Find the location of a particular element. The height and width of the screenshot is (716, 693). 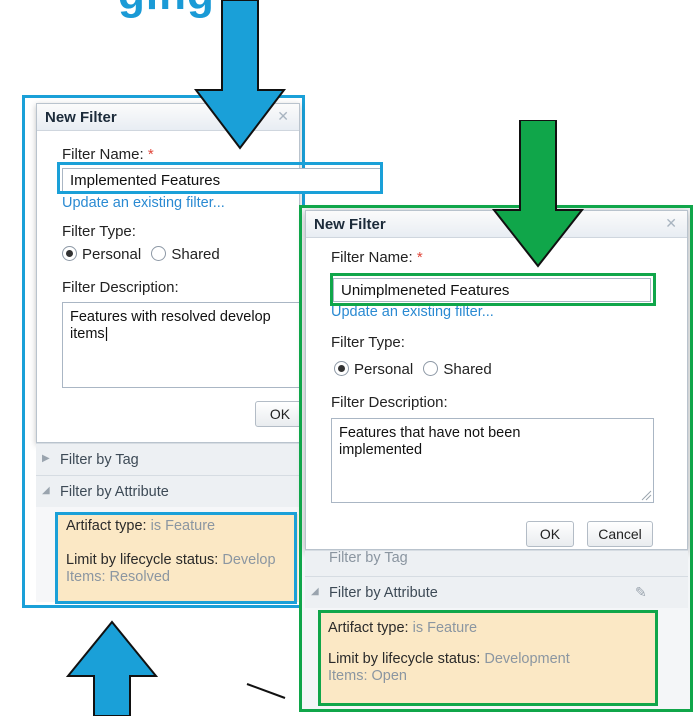

triangle-down-icon: ◢ is located at coordinates (46, 490).